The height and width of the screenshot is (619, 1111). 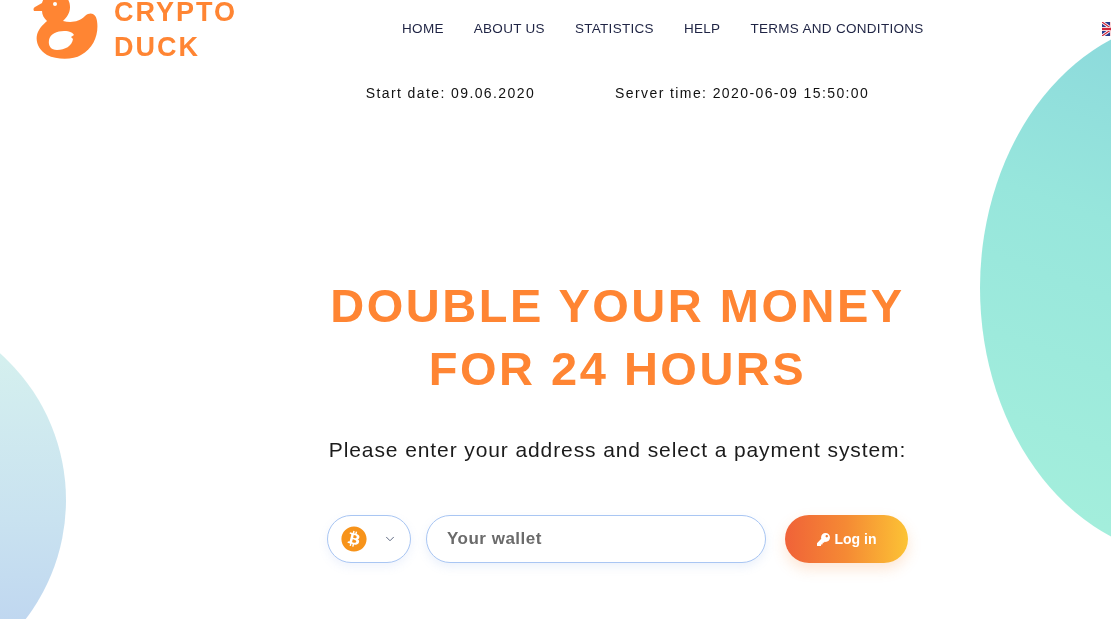 I want to click on bitcoin-icon, so click(x=354, y=539).